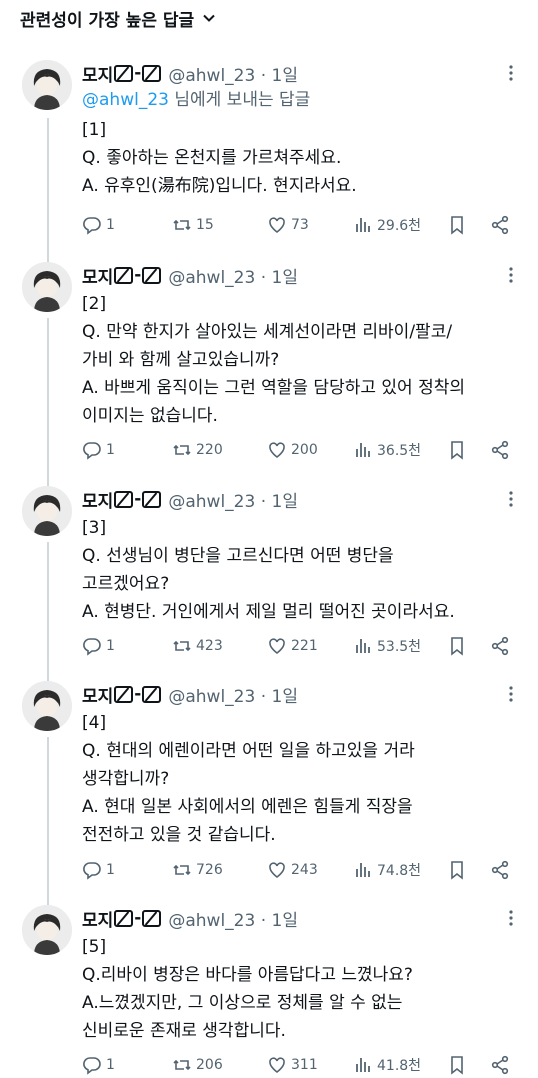 The width and height of the screenshot is (538, 1078). I want to click on like-count: 221, so click(304, 646).